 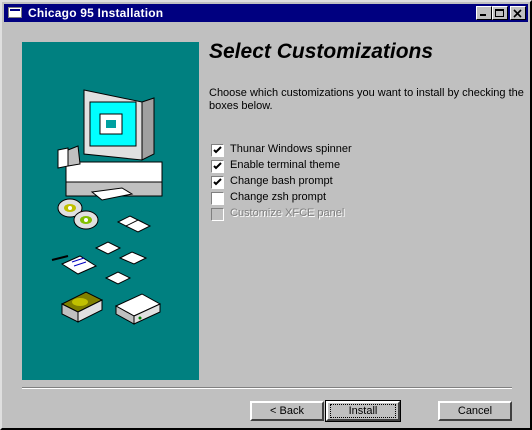 I want to click on minimize-icon, so click(x=483, y=15).